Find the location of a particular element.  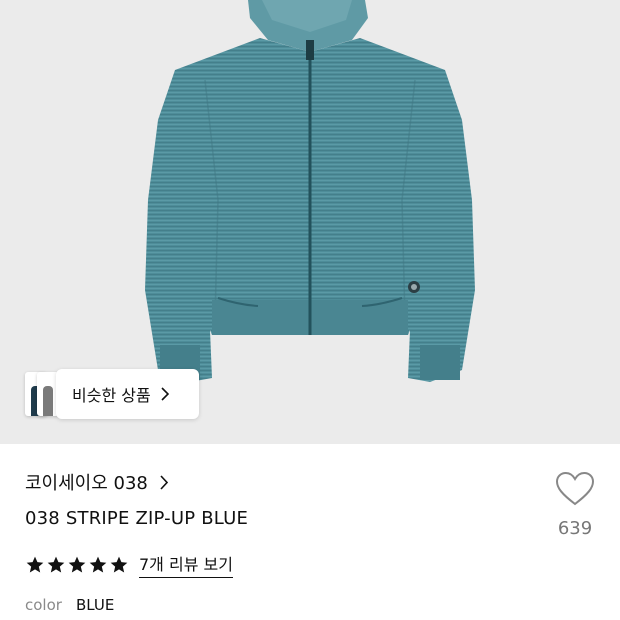

similar-products-button: 비슷한 상품 is located at coordinates (127, 394).